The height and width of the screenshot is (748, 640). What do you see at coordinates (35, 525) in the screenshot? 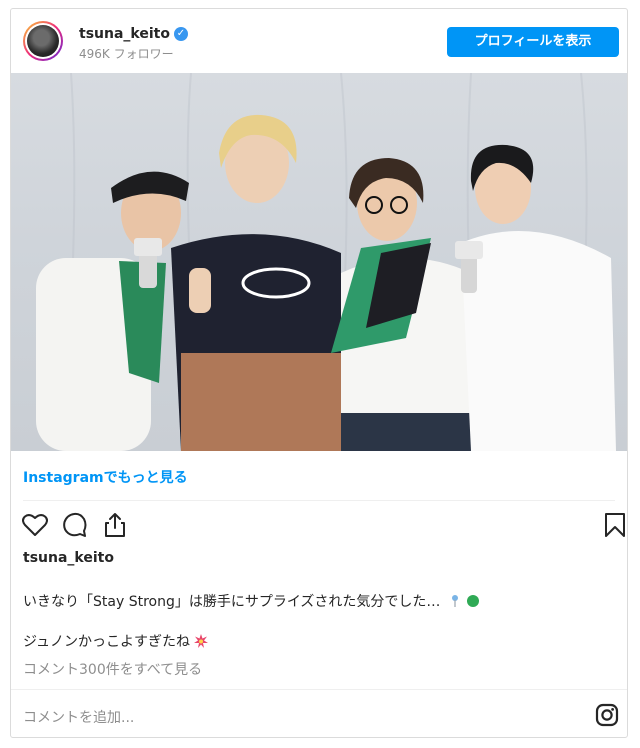
I see `heart-icon` at bounding box center [35, 525].